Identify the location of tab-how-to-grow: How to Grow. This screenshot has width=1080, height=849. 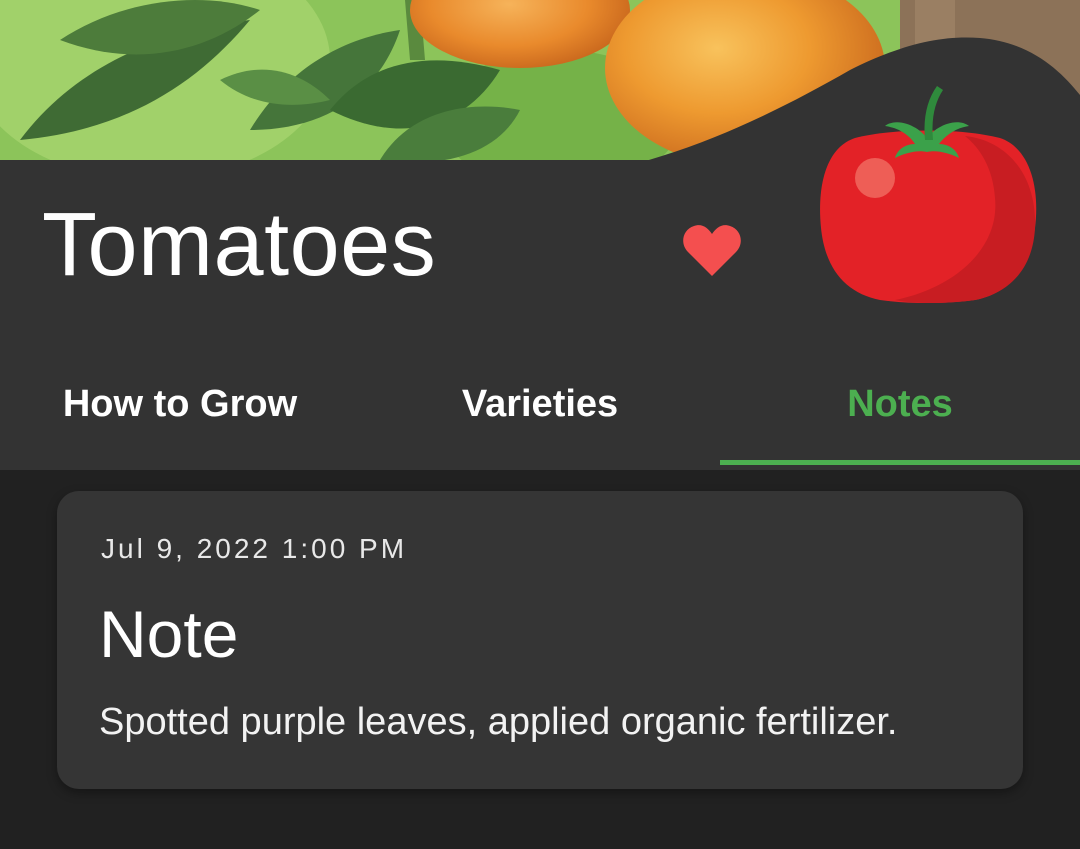
(180, 404).